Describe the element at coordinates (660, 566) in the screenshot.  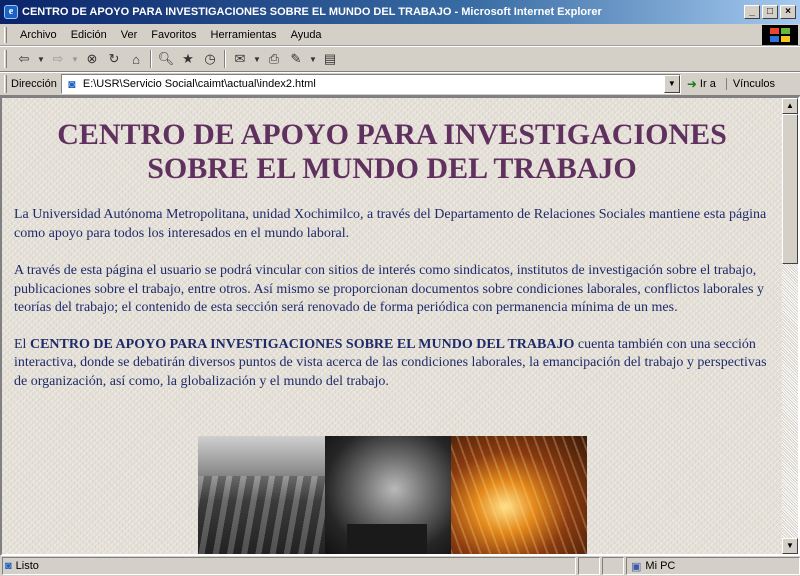
I see `zone-label: Mi PC` at that location.